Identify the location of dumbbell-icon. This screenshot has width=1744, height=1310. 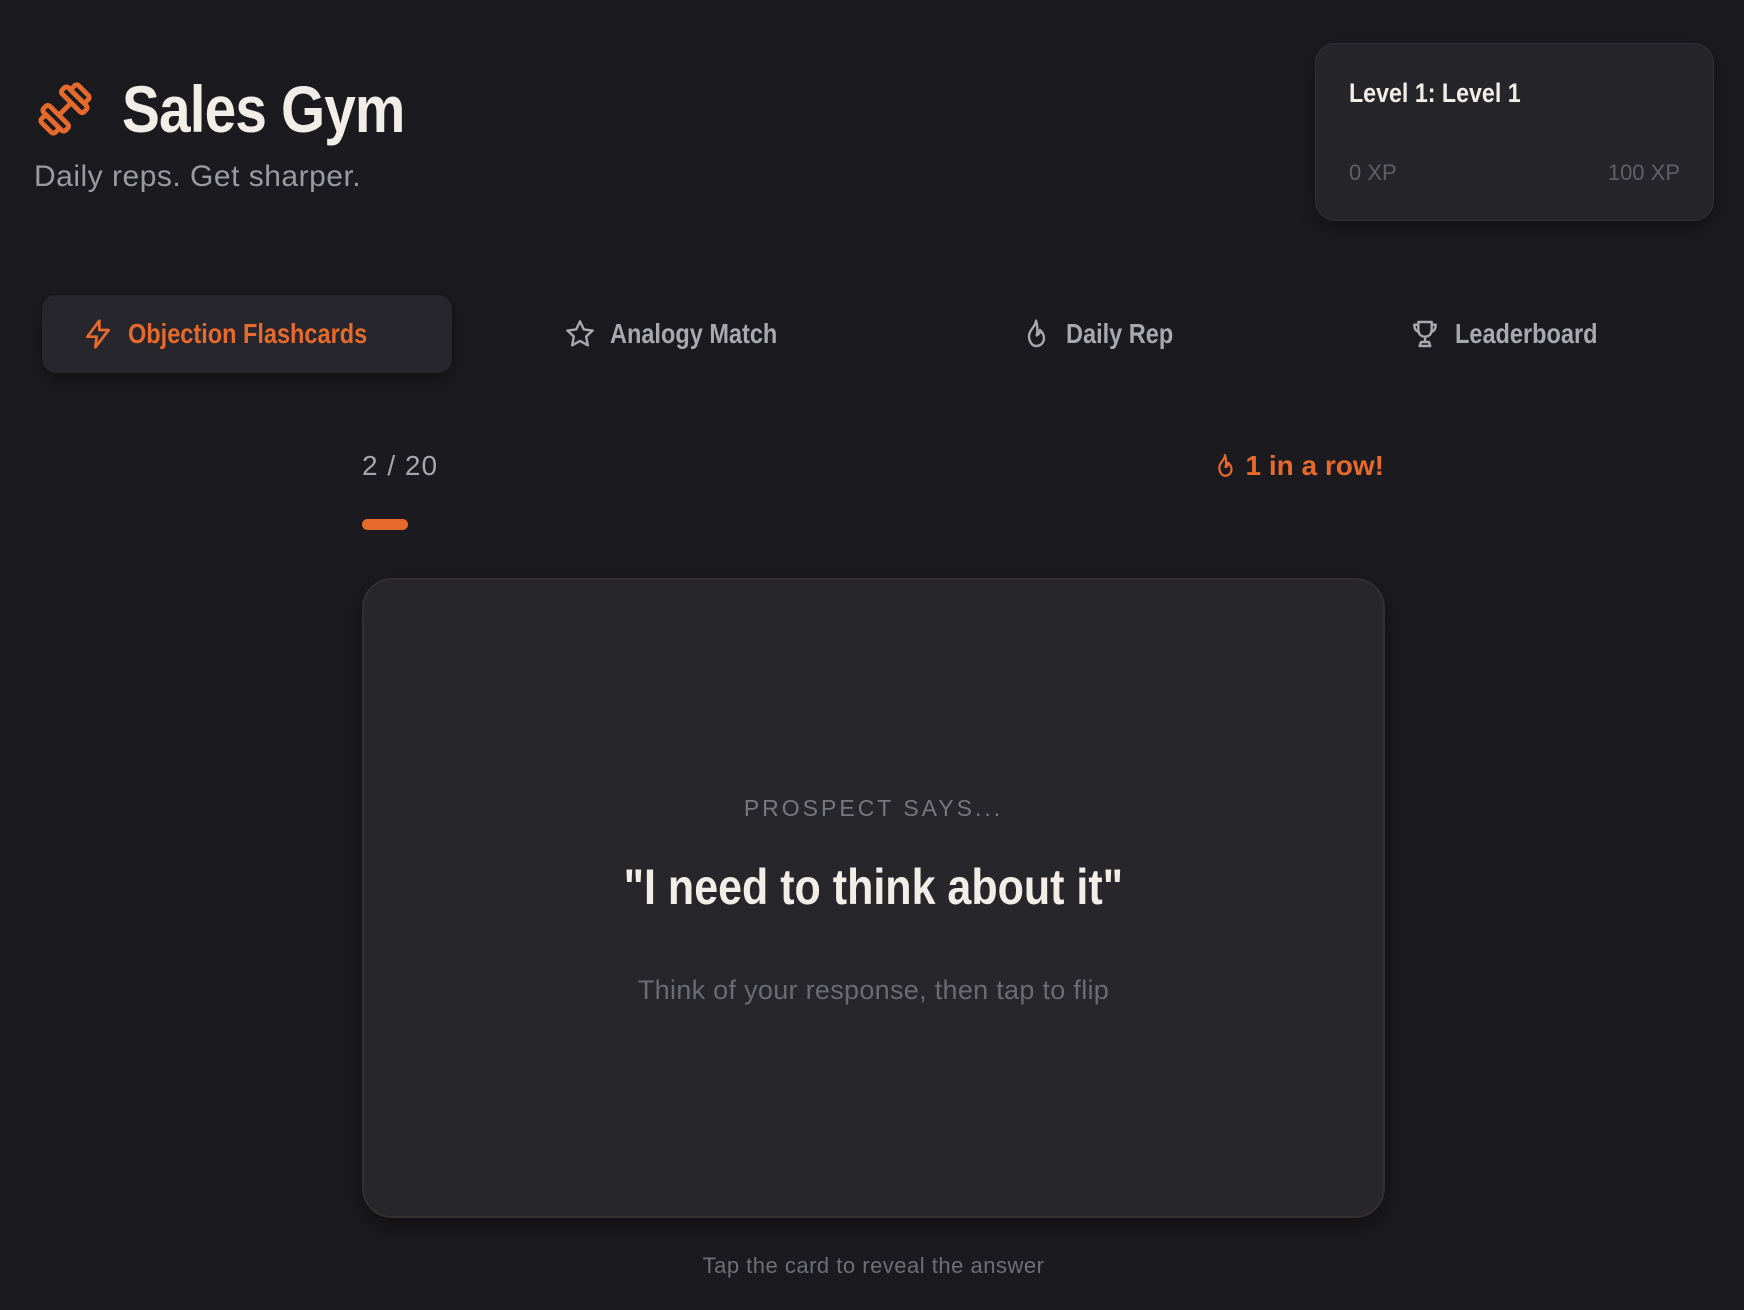
(65, 109).